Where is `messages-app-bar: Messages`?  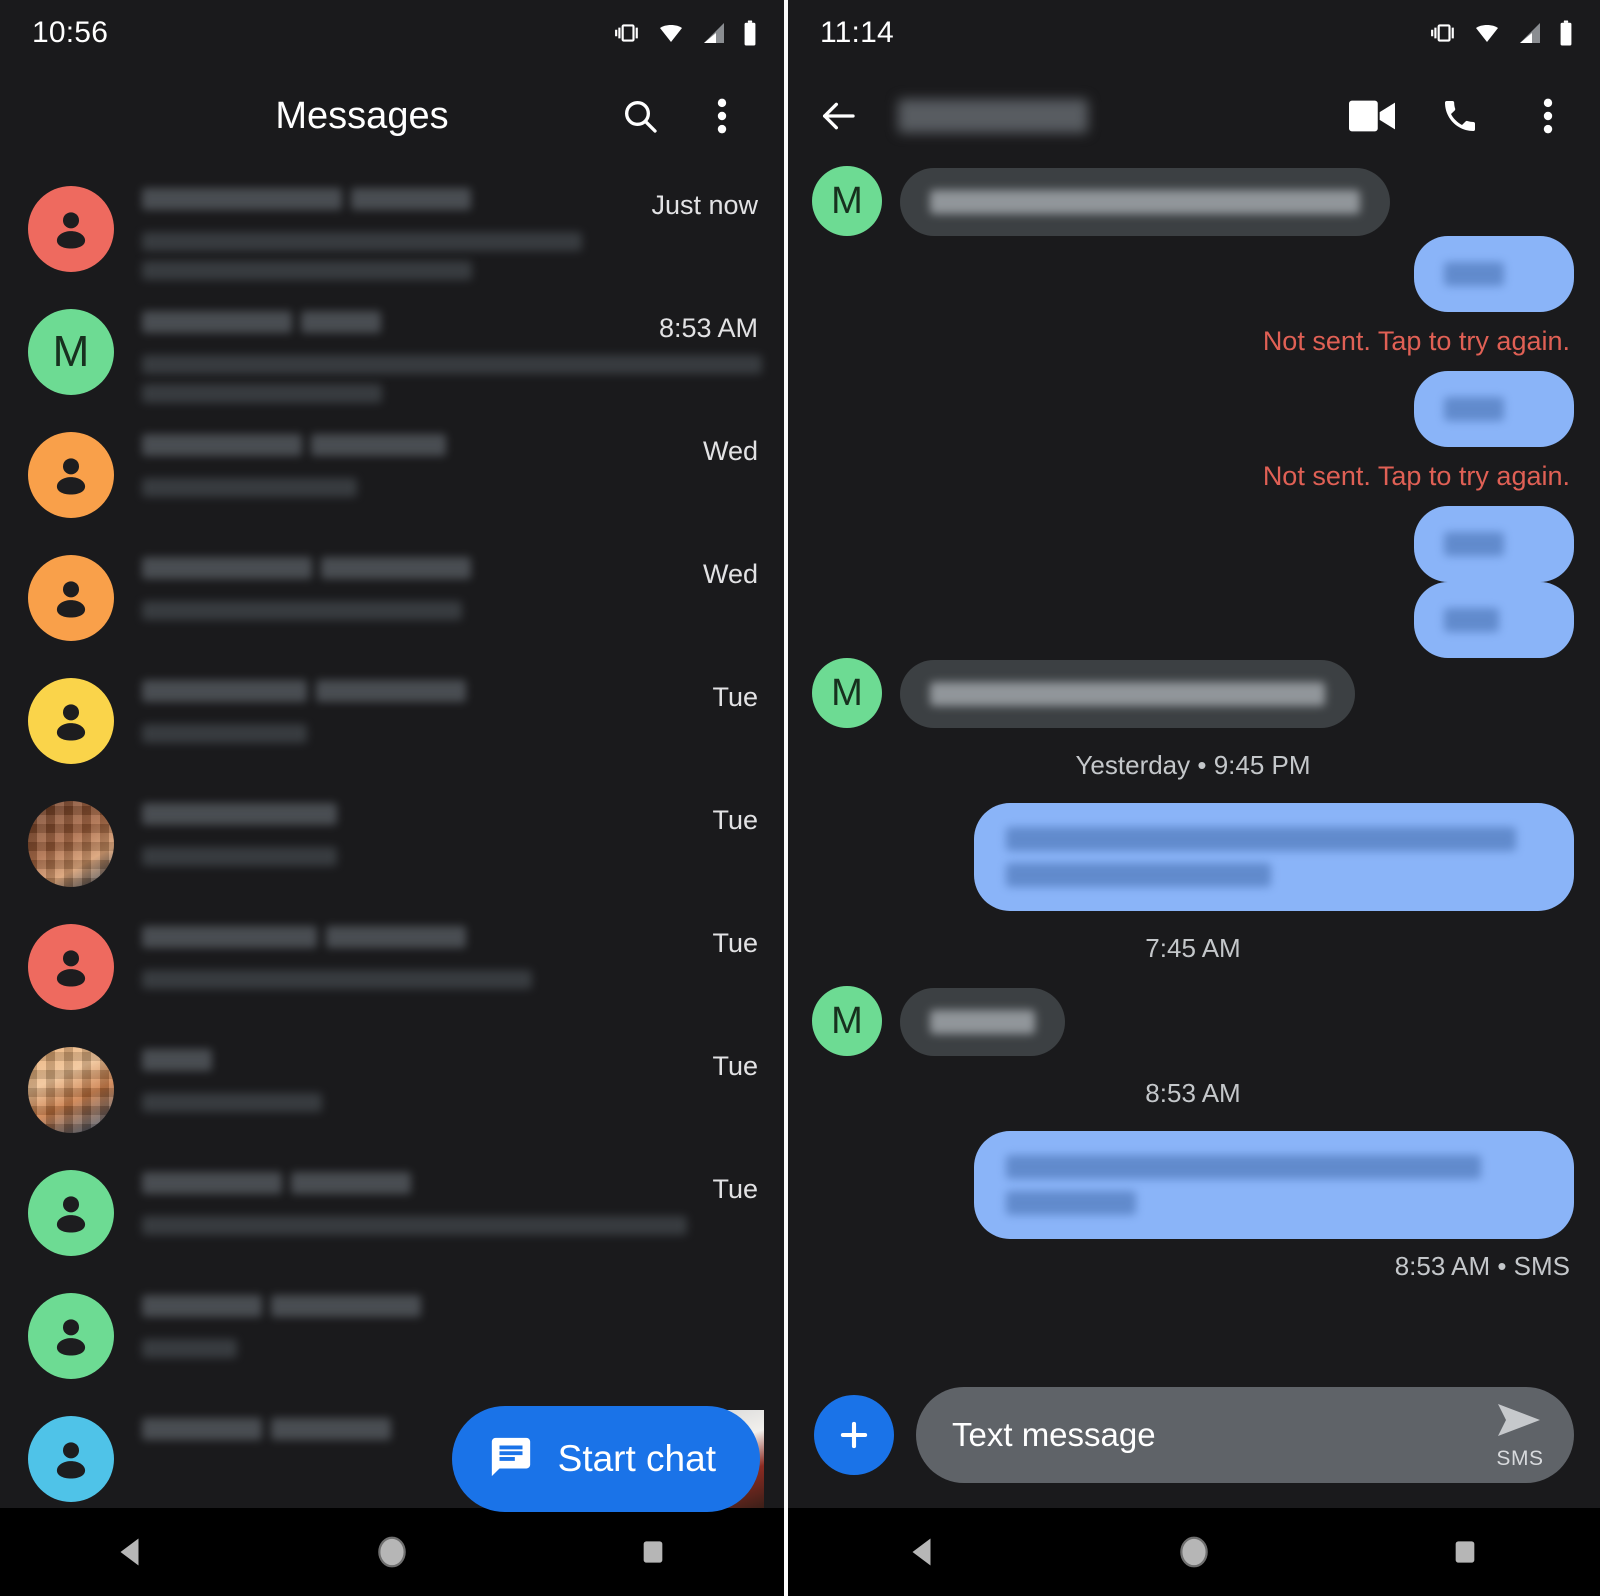 messages-app-bar: Messages is located at coordinates (392, 116).